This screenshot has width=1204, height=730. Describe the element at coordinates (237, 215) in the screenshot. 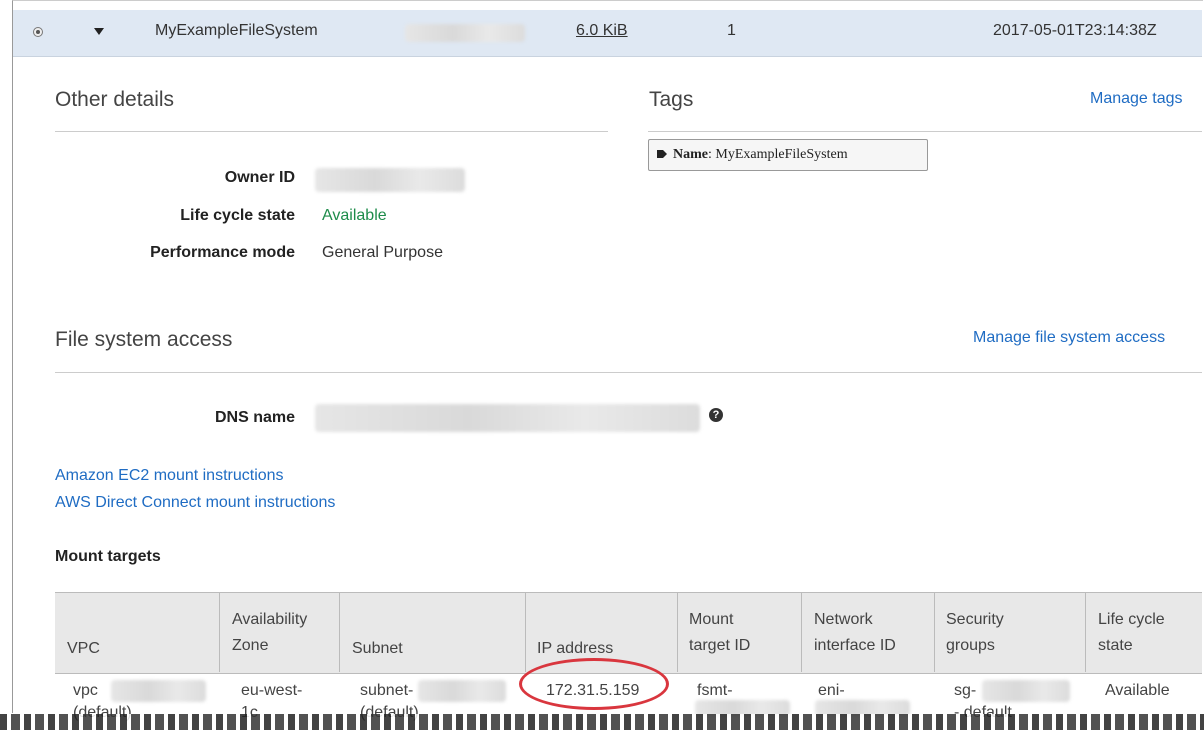

I see `lifecycle-label: Life cycle state` at that location.